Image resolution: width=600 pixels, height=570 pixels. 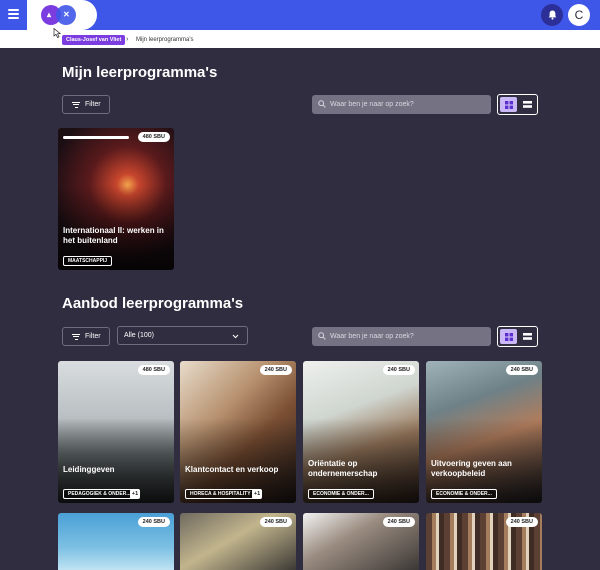 What do you see at coordinates (57, 33) in the screenshot?
I see `cursor-icon` at bounding box center [57, 33].